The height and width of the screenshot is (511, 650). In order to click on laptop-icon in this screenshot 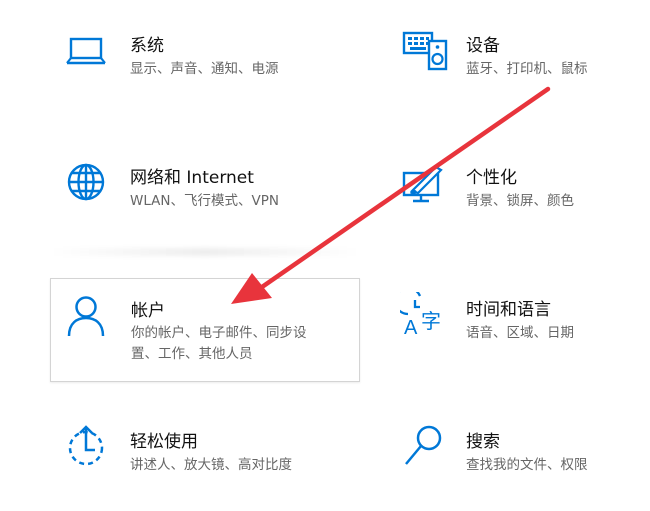, I will do `click(86, 51)`.